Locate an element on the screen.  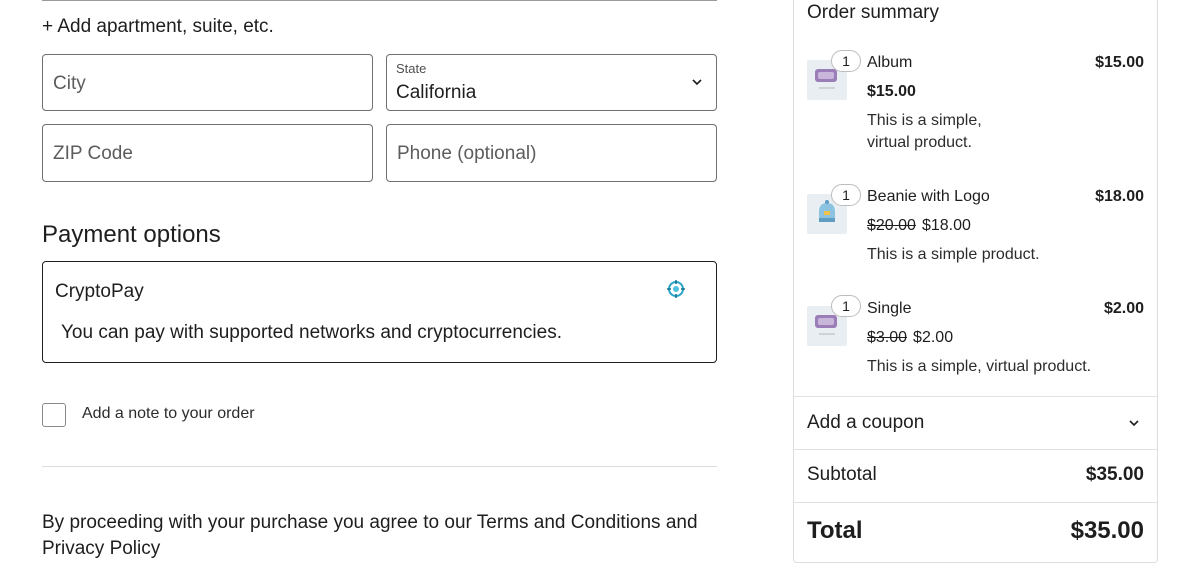
beanie-line-total: $18.00 is located at coordinates (1119, 196).